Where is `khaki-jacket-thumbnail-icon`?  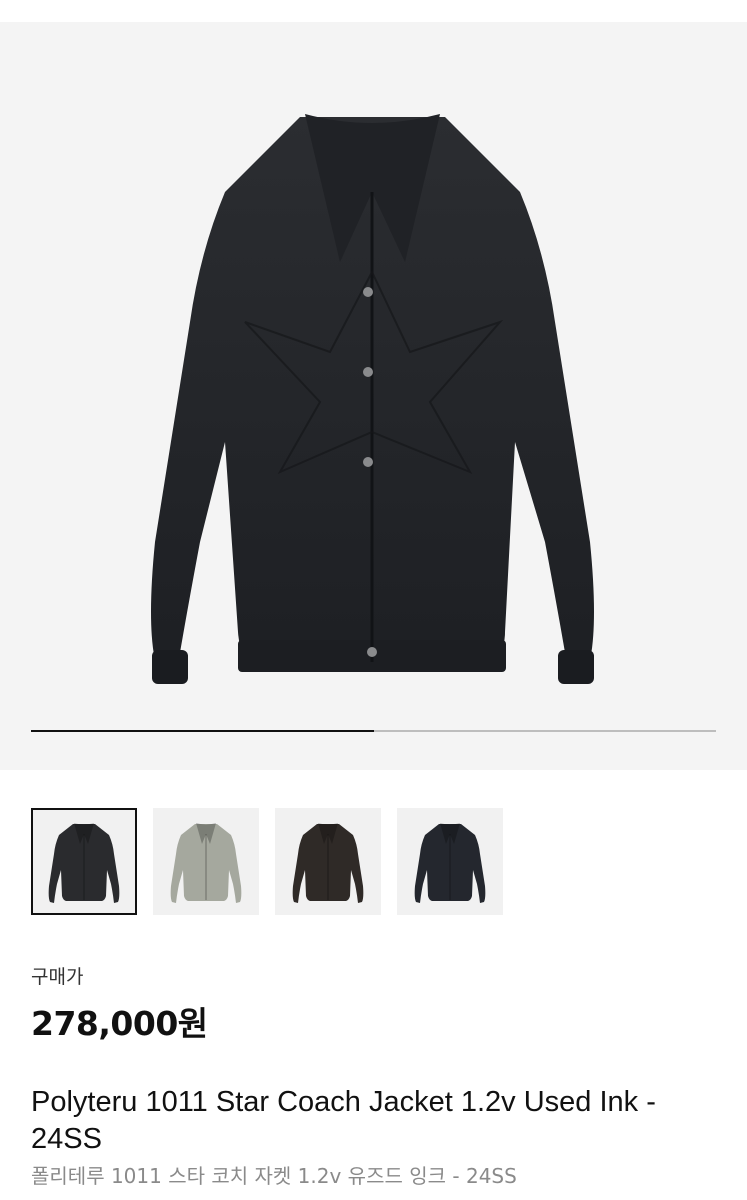
khaki-jacket-thumbnail-icon is located at coordinates (206, 863).